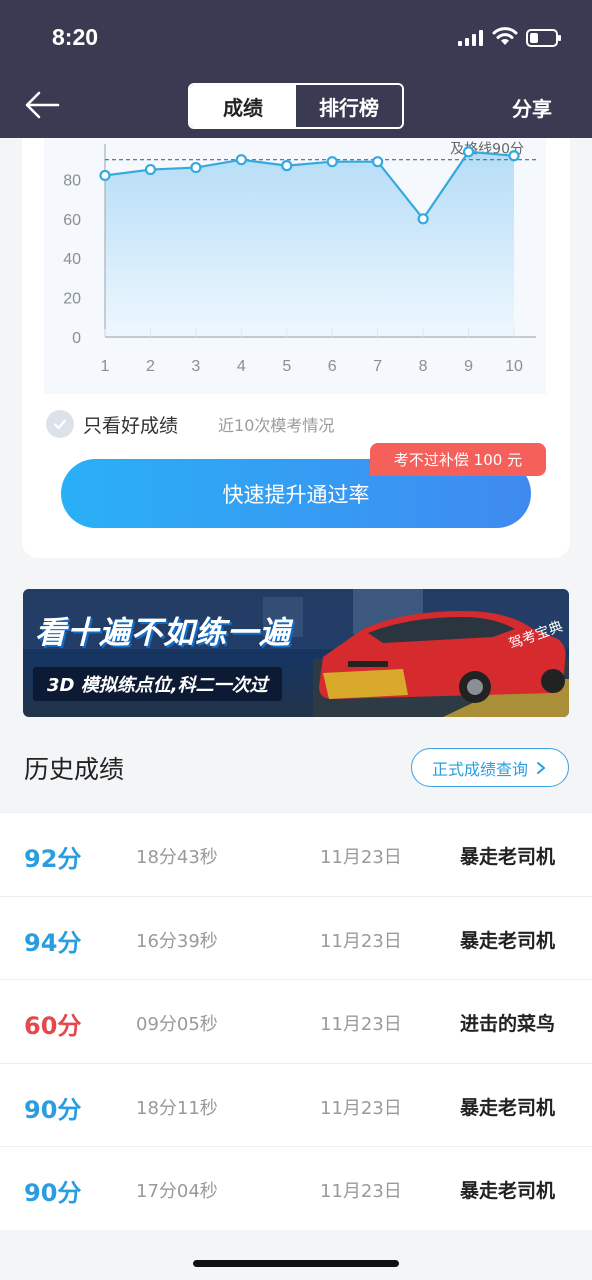  What do you see at coordinates (105, 366) in the screenshot?
I see `x-tick-label: 1` at bounding box center [105, 366].